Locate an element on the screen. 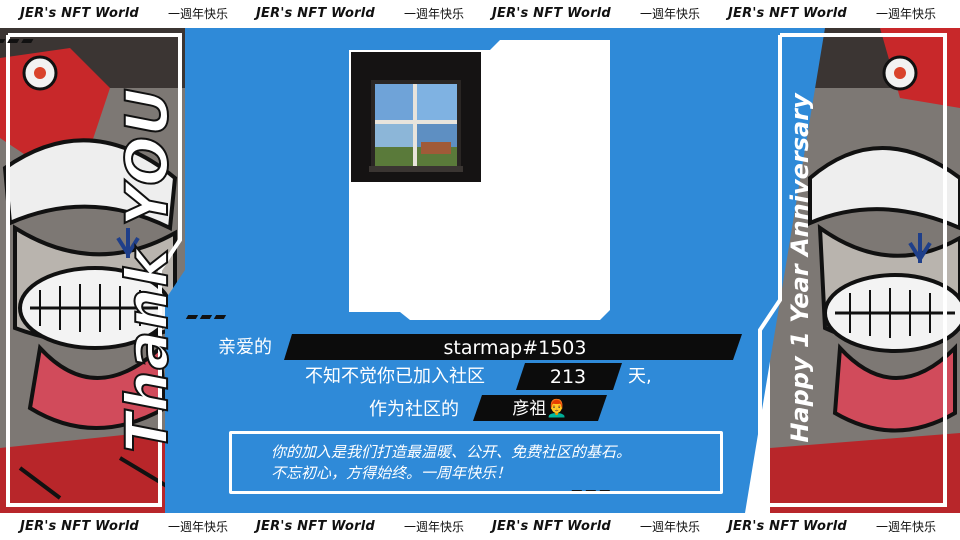 The image size is (960, 540). dear-label: 亲爱的 is located at coordinates (245, 347).